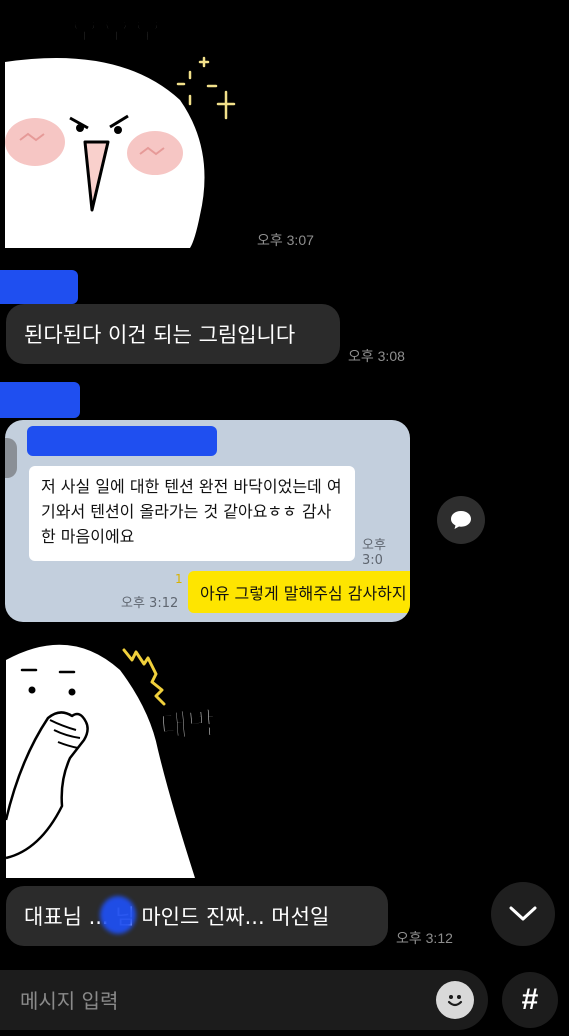 Image resolution: width=569 pixels, height=1036 pixels. I want to click on hashtag-button: #, so click(530, 1000).